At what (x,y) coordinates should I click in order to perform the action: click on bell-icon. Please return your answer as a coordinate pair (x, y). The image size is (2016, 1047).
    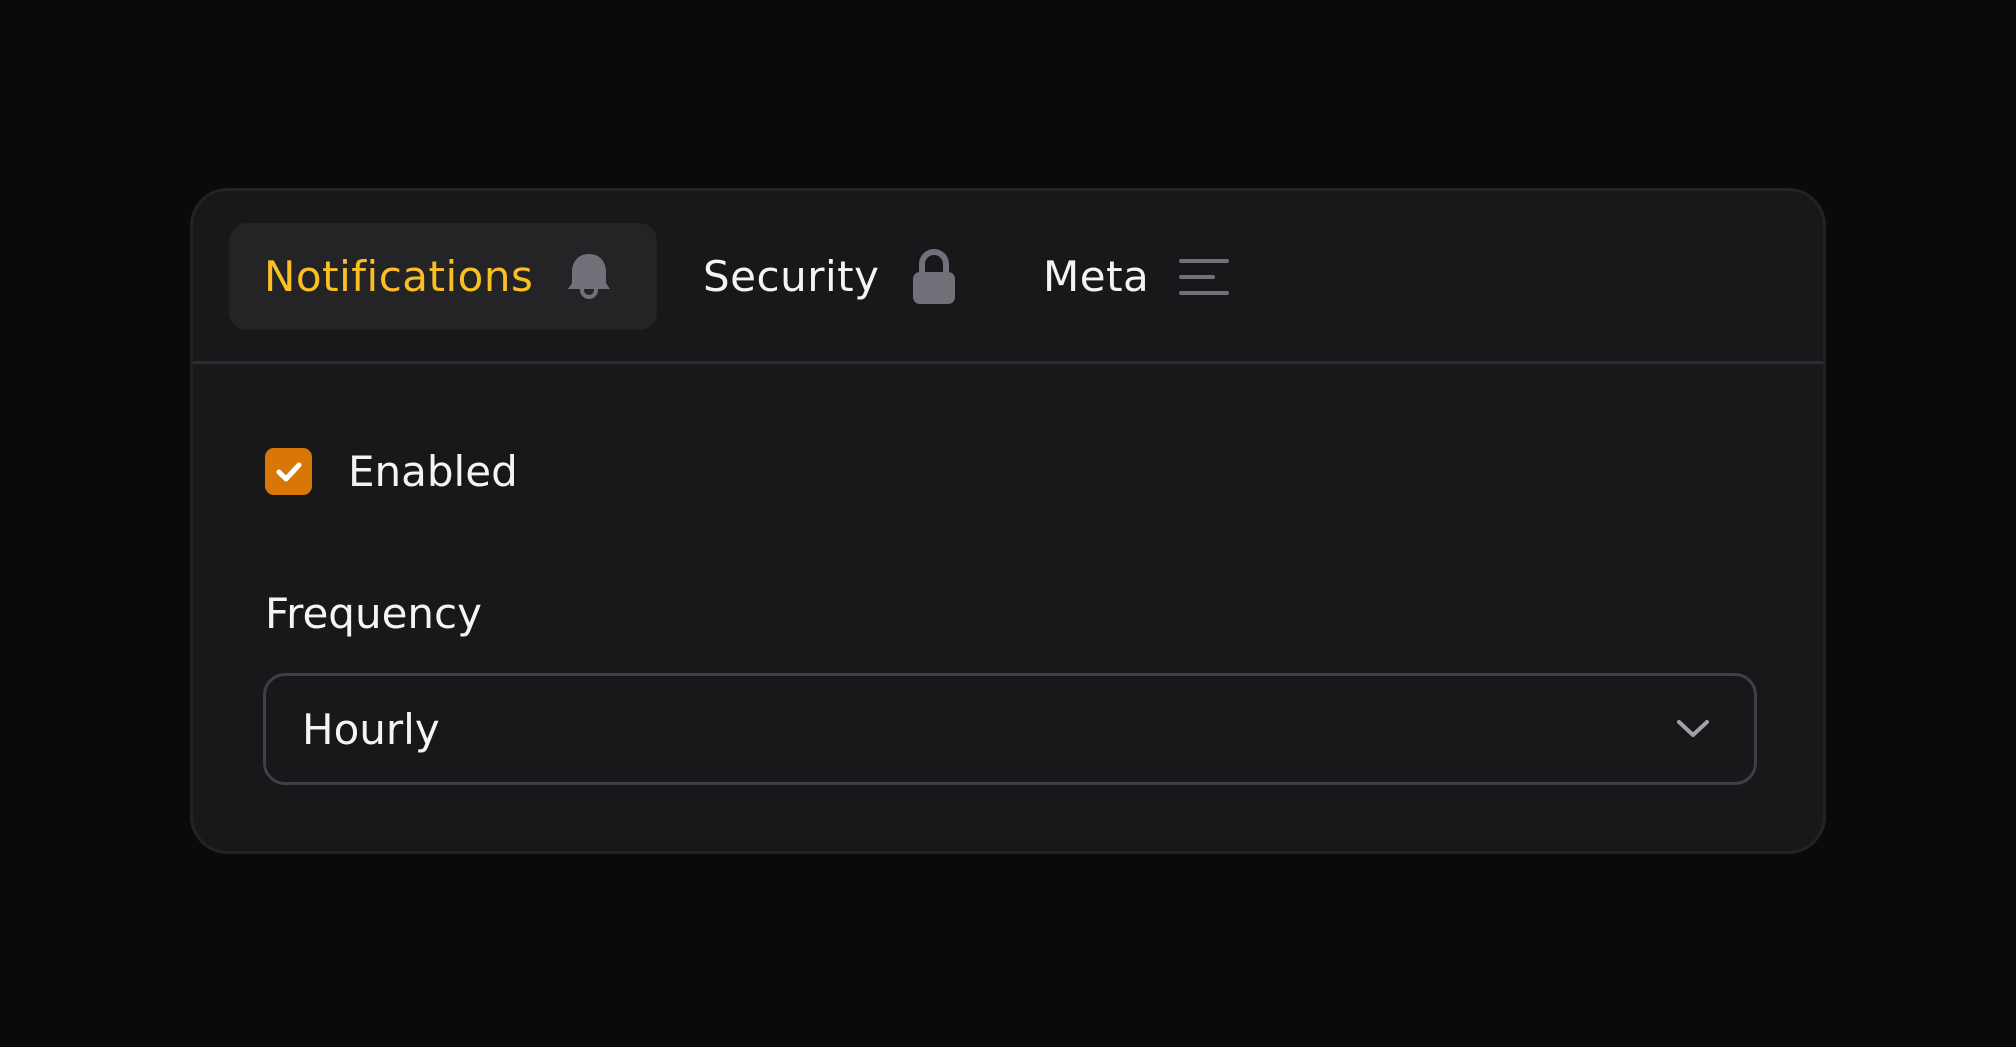
    Looking at the image, I should click on (589, 277).